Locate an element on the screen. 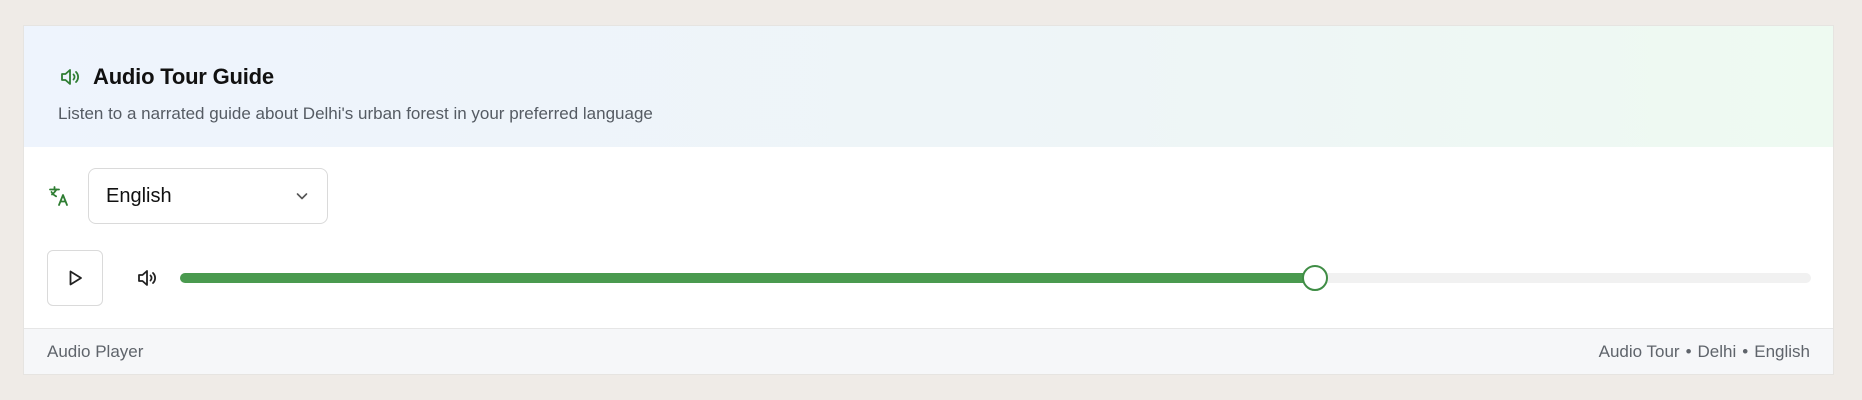 The image size is (1862, 400). footer-label: Audio Player is located at coordinates (95, 351).